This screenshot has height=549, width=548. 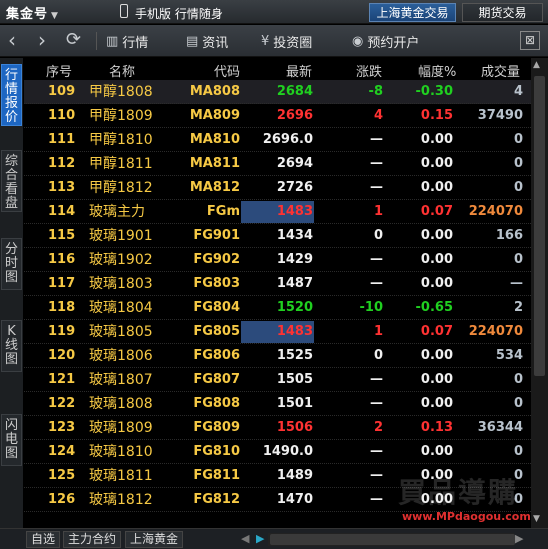 I want to click on cell-index: 109, so click(x=62, y=91).